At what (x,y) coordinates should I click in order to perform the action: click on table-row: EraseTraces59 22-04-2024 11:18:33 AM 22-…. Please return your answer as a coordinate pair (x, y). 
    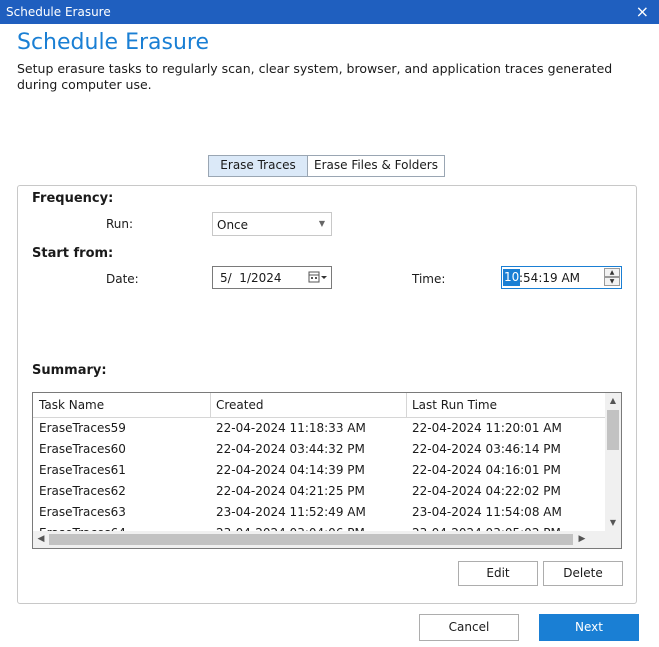
    Looking at the image, I should click on (319, 428).